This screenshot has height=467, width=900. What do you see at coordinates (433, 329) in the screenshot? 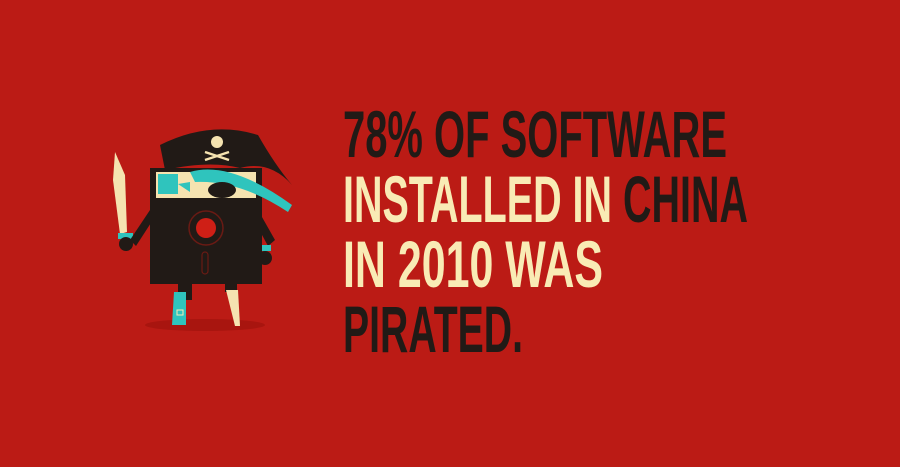
I see `headline-line-4: PIRATED.` at bounding box center [433, 329].